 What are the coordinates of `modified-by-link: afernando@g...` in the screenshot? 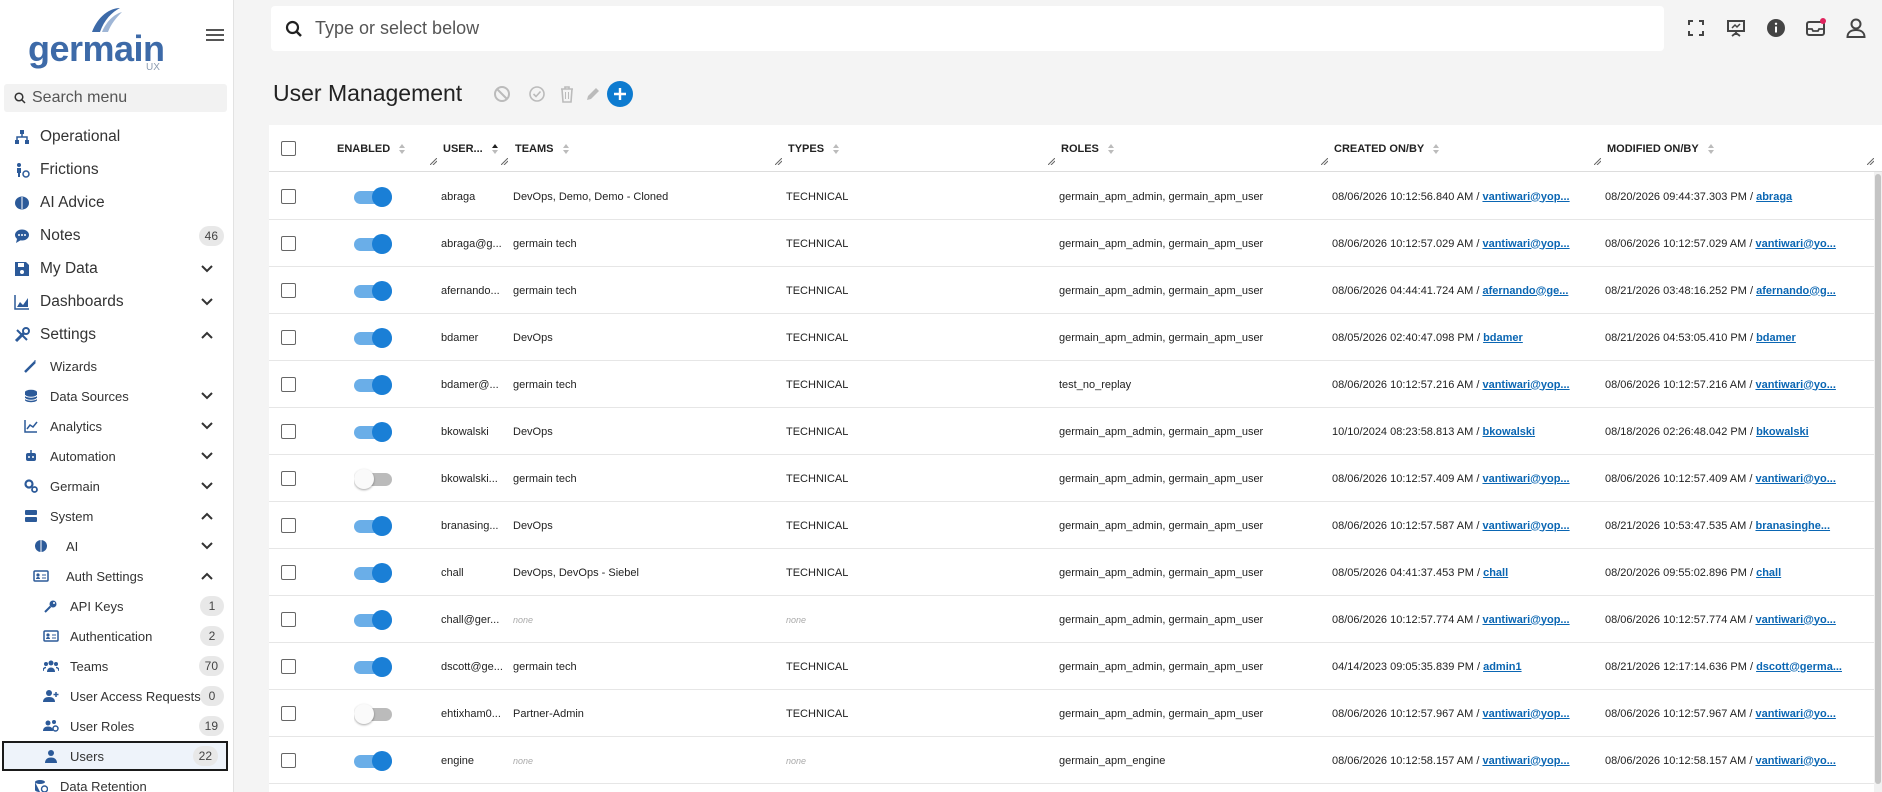 It's located at (1796, 291).